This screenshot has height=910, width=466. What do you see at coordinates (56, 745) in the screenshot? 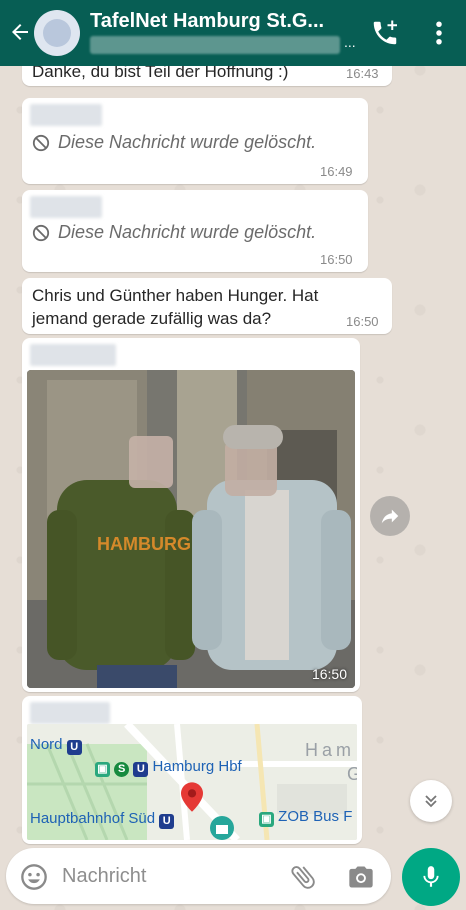
I see `map-label-nord: Nord U` at bounding box center [56, 745].